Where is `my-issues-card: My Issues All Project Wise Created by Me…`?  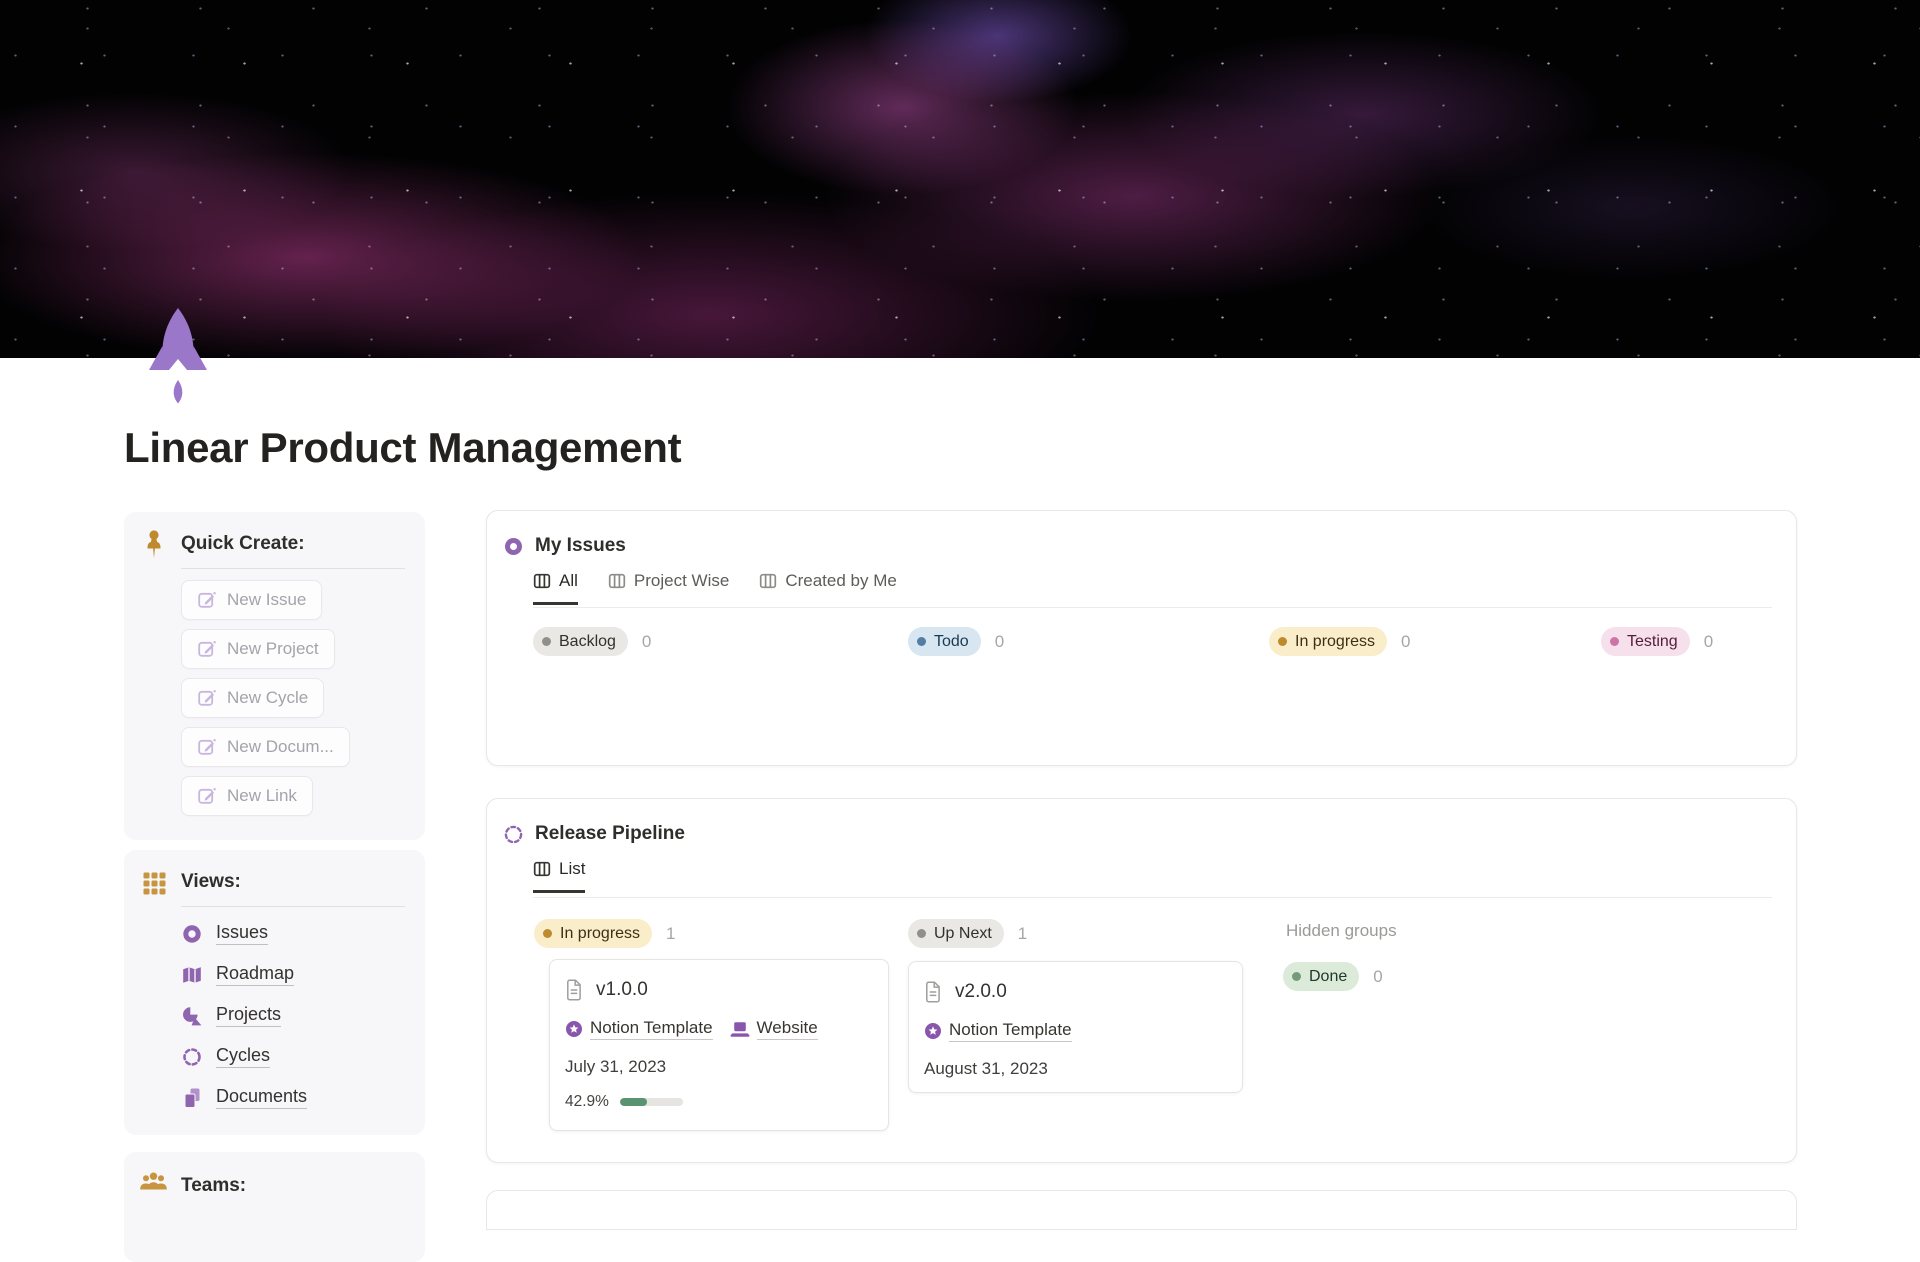
my-issues-card: My Issues All Project Wise Created by Me… is located at coordinates (1141, 638).